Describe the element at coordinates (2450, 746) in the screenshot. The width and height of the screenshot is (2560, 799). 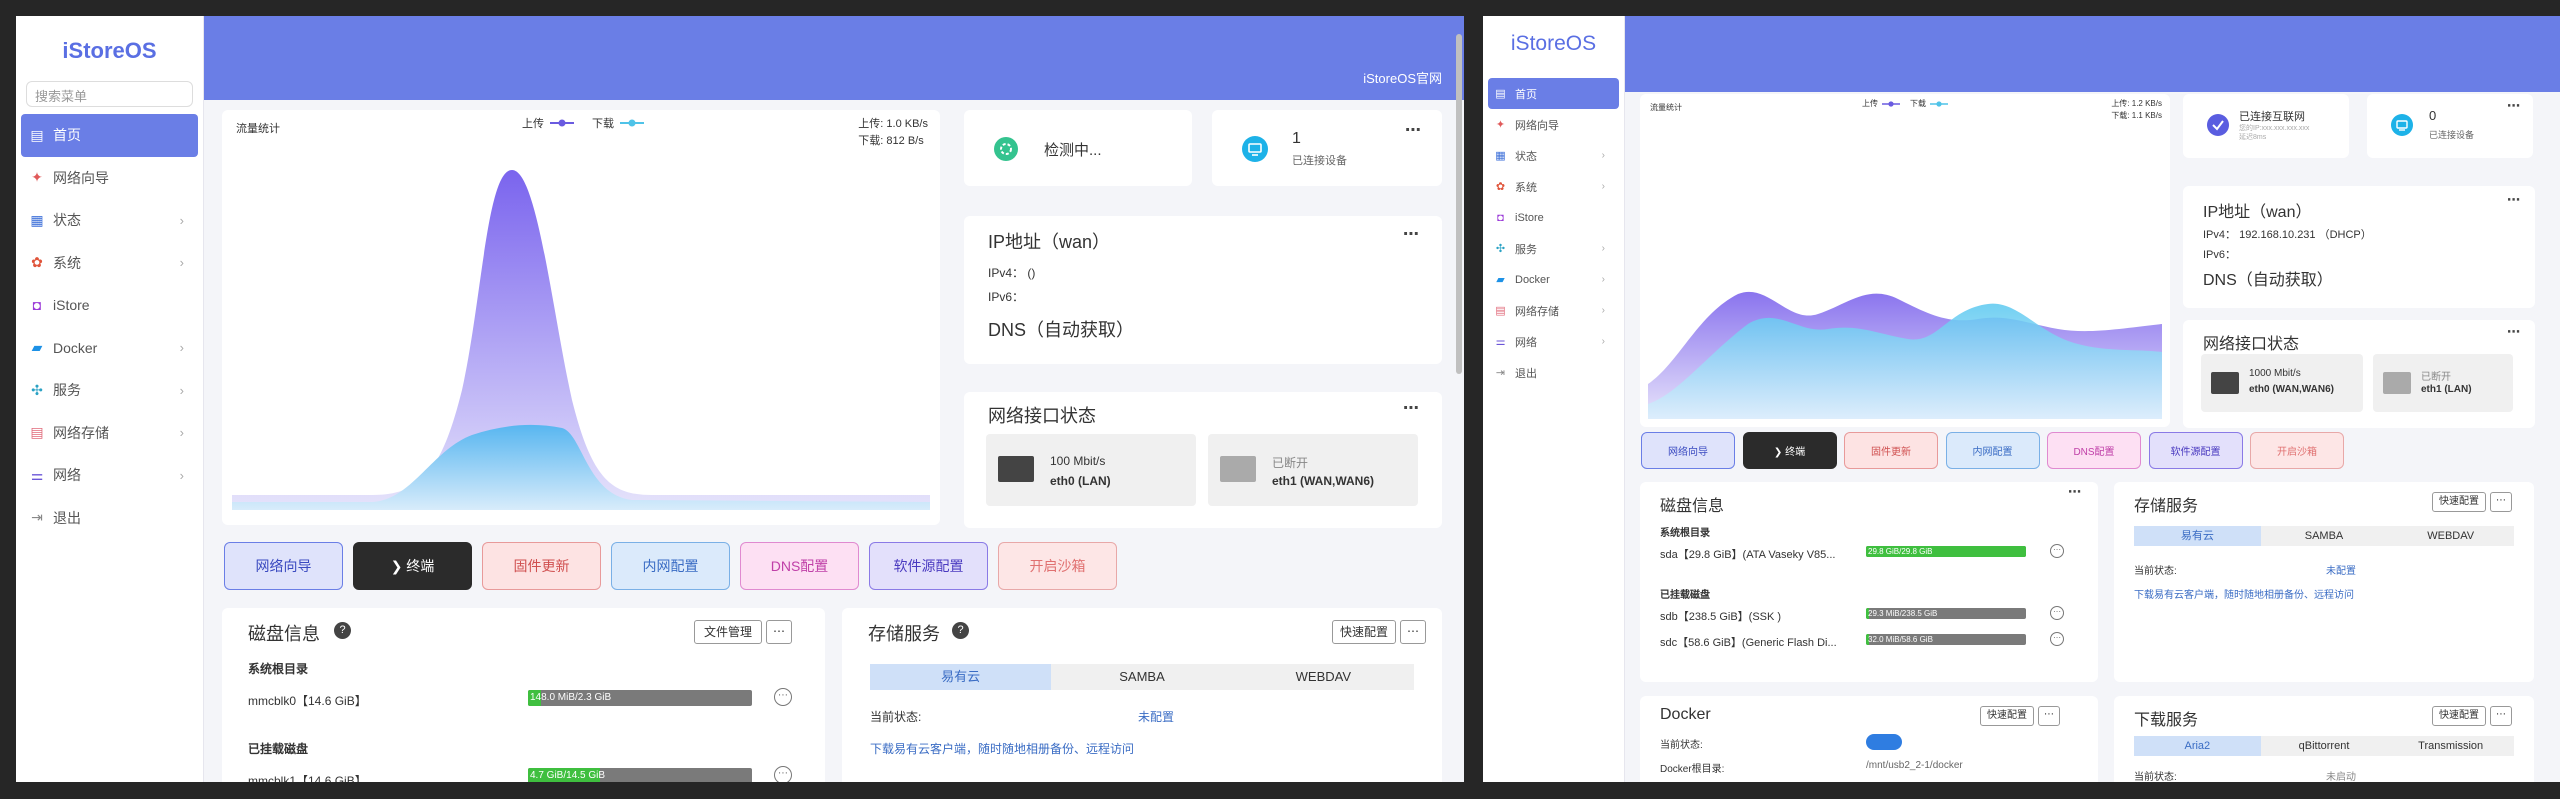
I see `tab-transmission: Transmission` at that location.